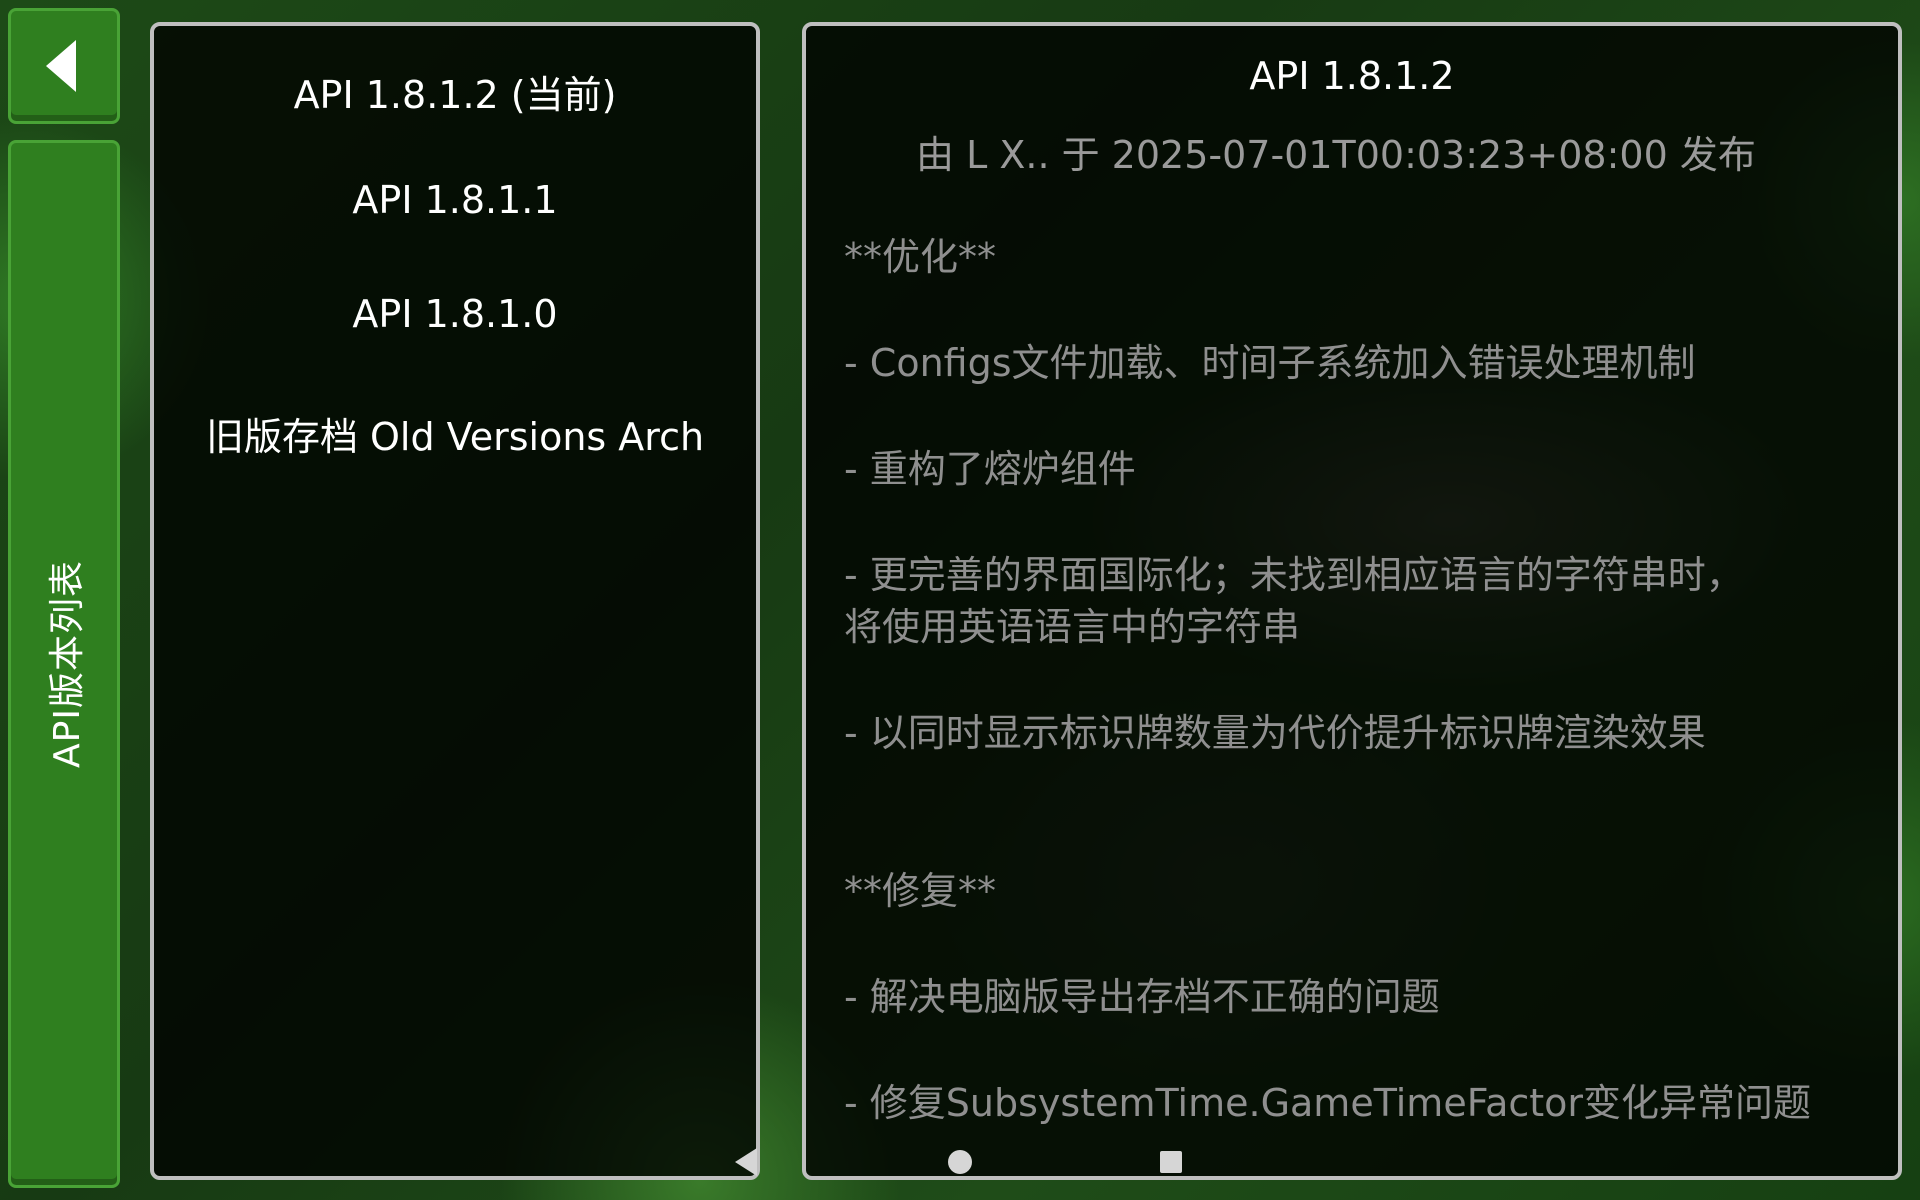 Image resolution: width=1920 pixels, height=1200 pixels. Describe the element at coordinates (1352, 76) in the screenshot. I see `release-title: API 1.8.1.2` at that location.